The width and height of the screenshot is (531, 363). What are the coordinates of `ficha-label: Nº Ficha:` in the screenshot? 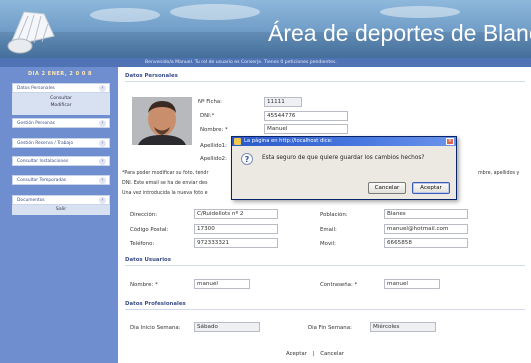 It's located at (210, 102).